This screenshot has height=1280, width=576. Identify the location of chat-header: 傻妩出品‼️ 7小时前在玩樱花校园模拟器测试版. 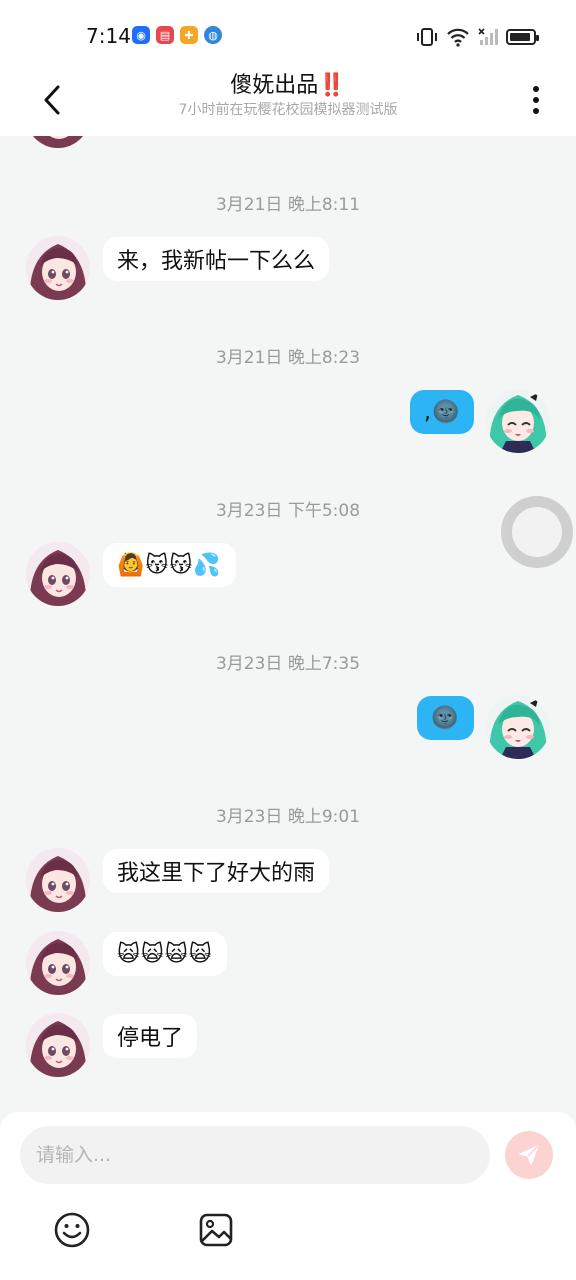
(288, 104).